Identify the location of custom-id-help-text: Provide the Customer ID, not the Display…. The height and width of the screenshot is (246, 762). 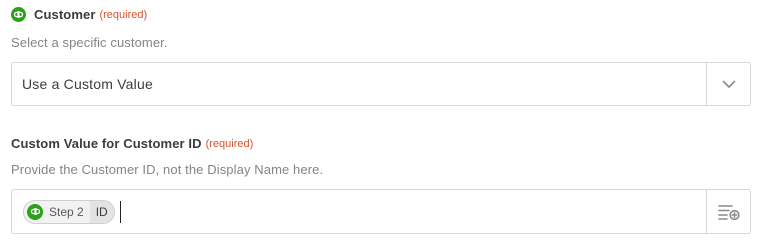
(167, 169).